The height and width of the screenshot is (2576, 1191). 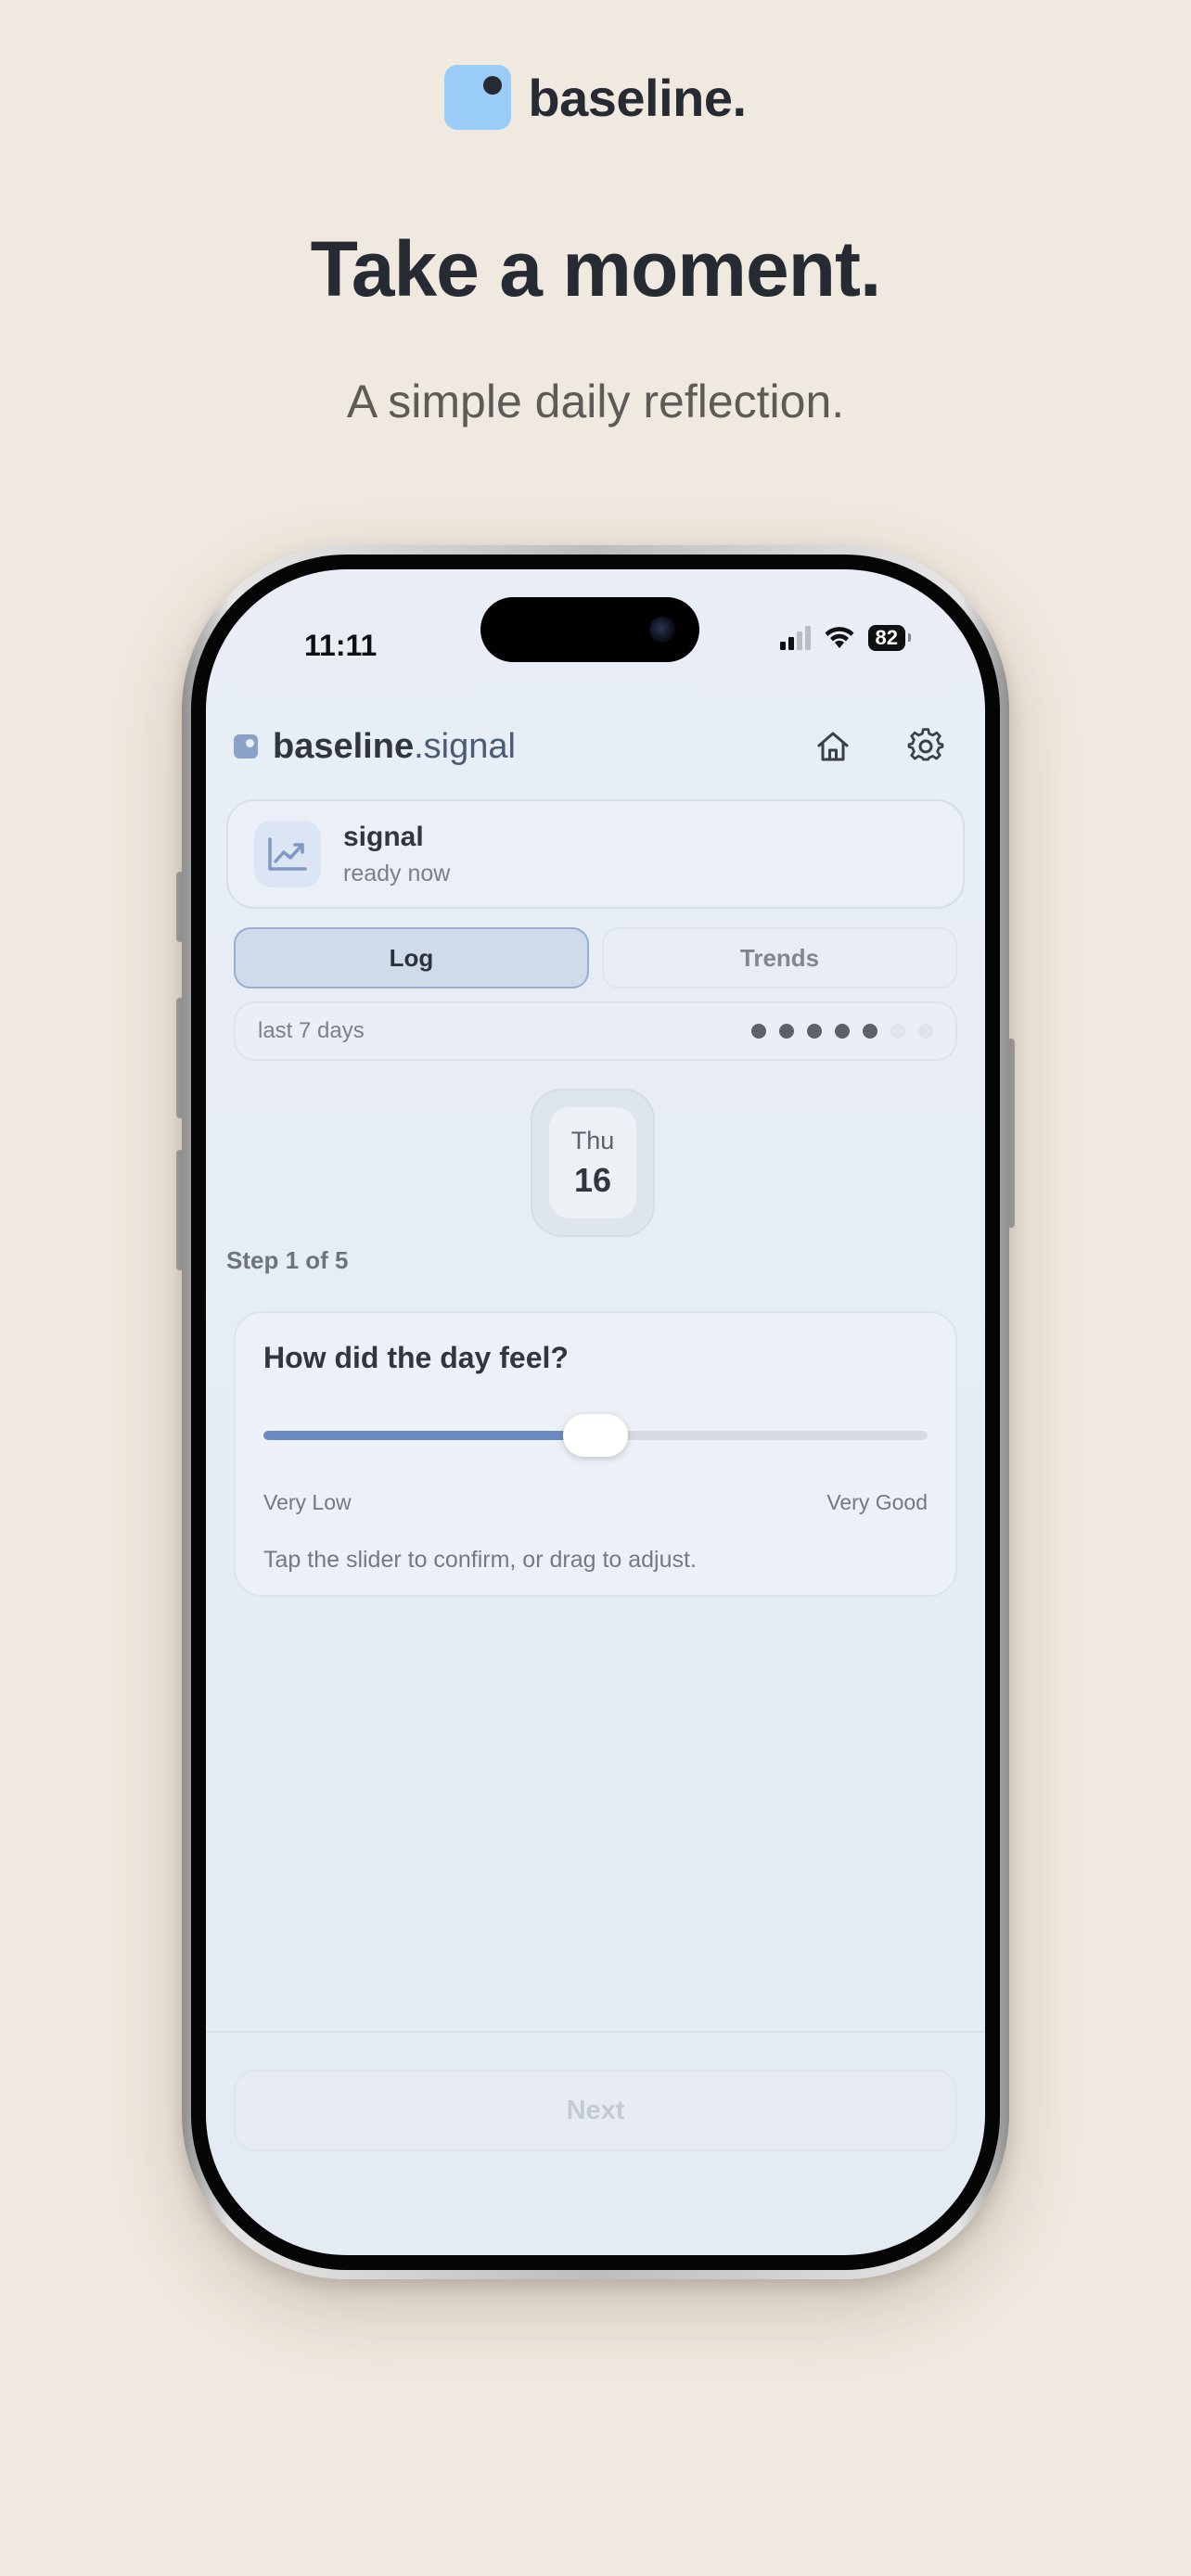 I want to click on slider-max-label: Very Good, so click(x=877, y=1502).